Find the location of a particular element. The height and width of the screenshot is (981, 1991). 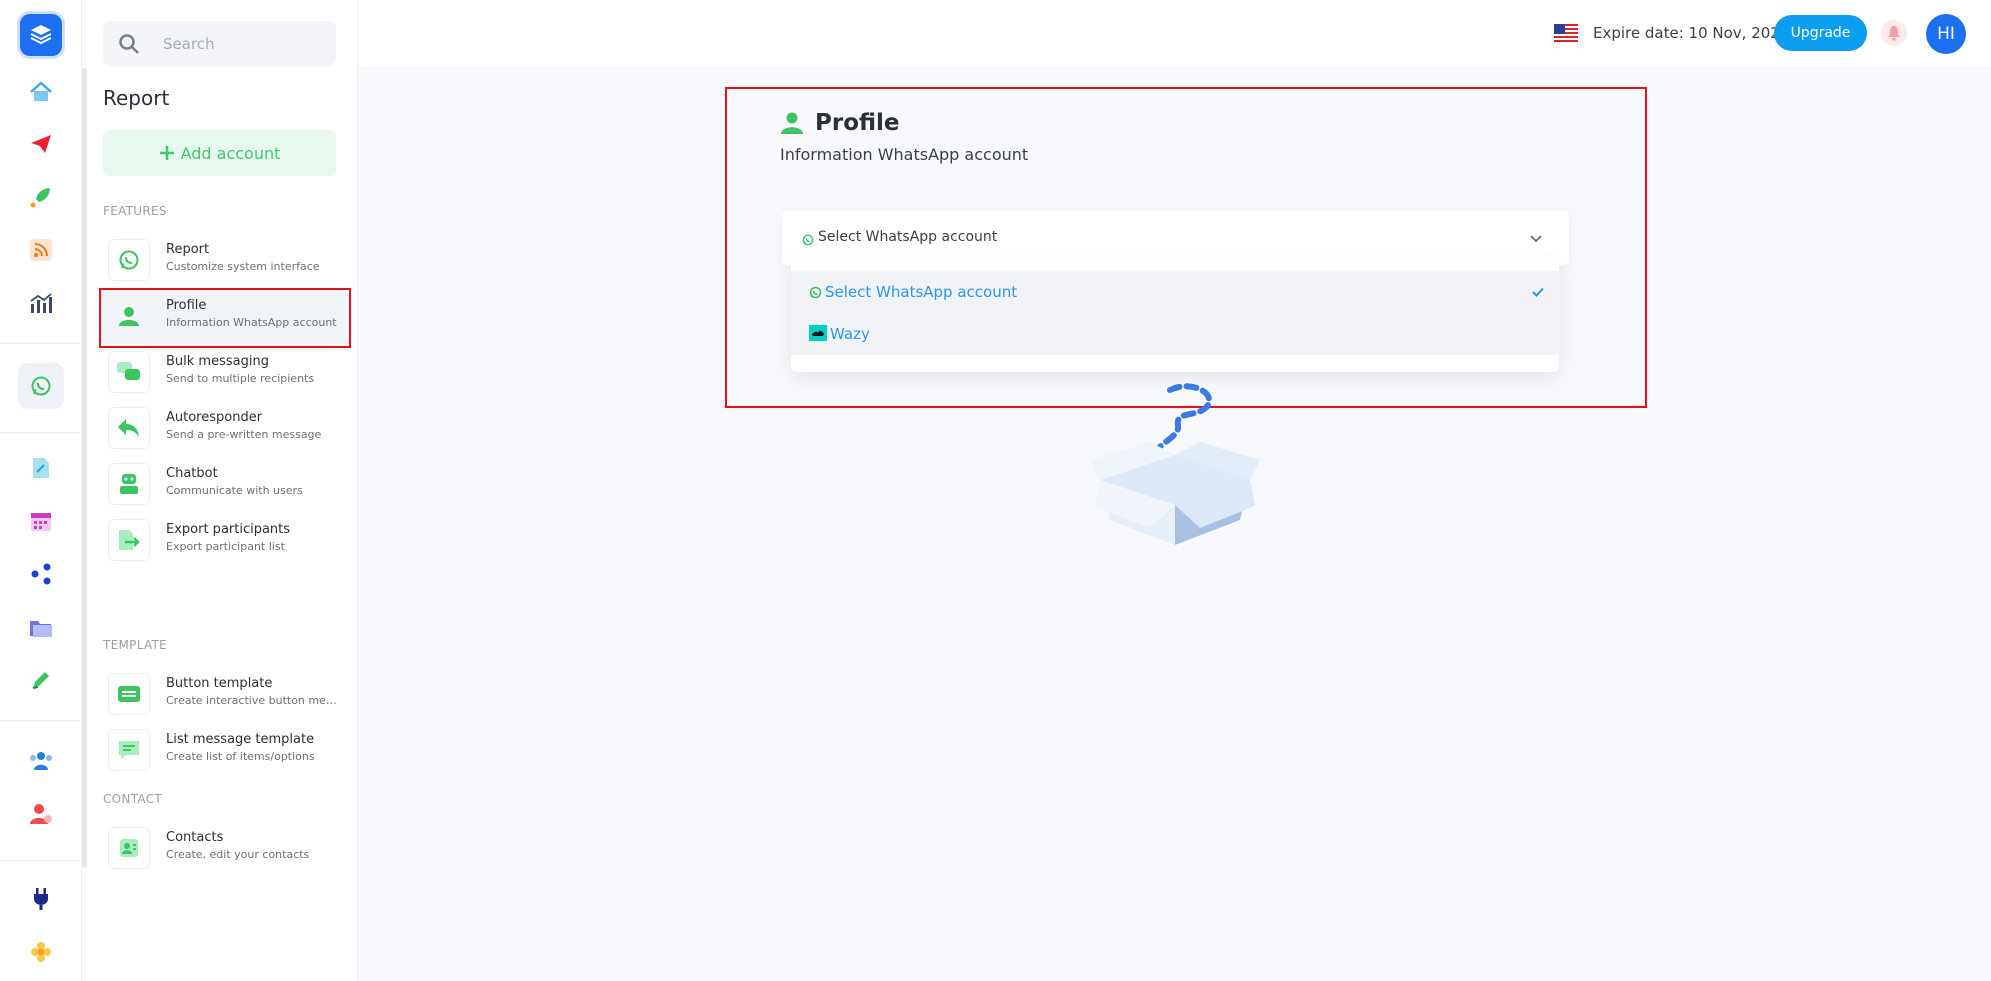

feature-item-subtitle: Communicate with users is located at coordinates (234, 490).